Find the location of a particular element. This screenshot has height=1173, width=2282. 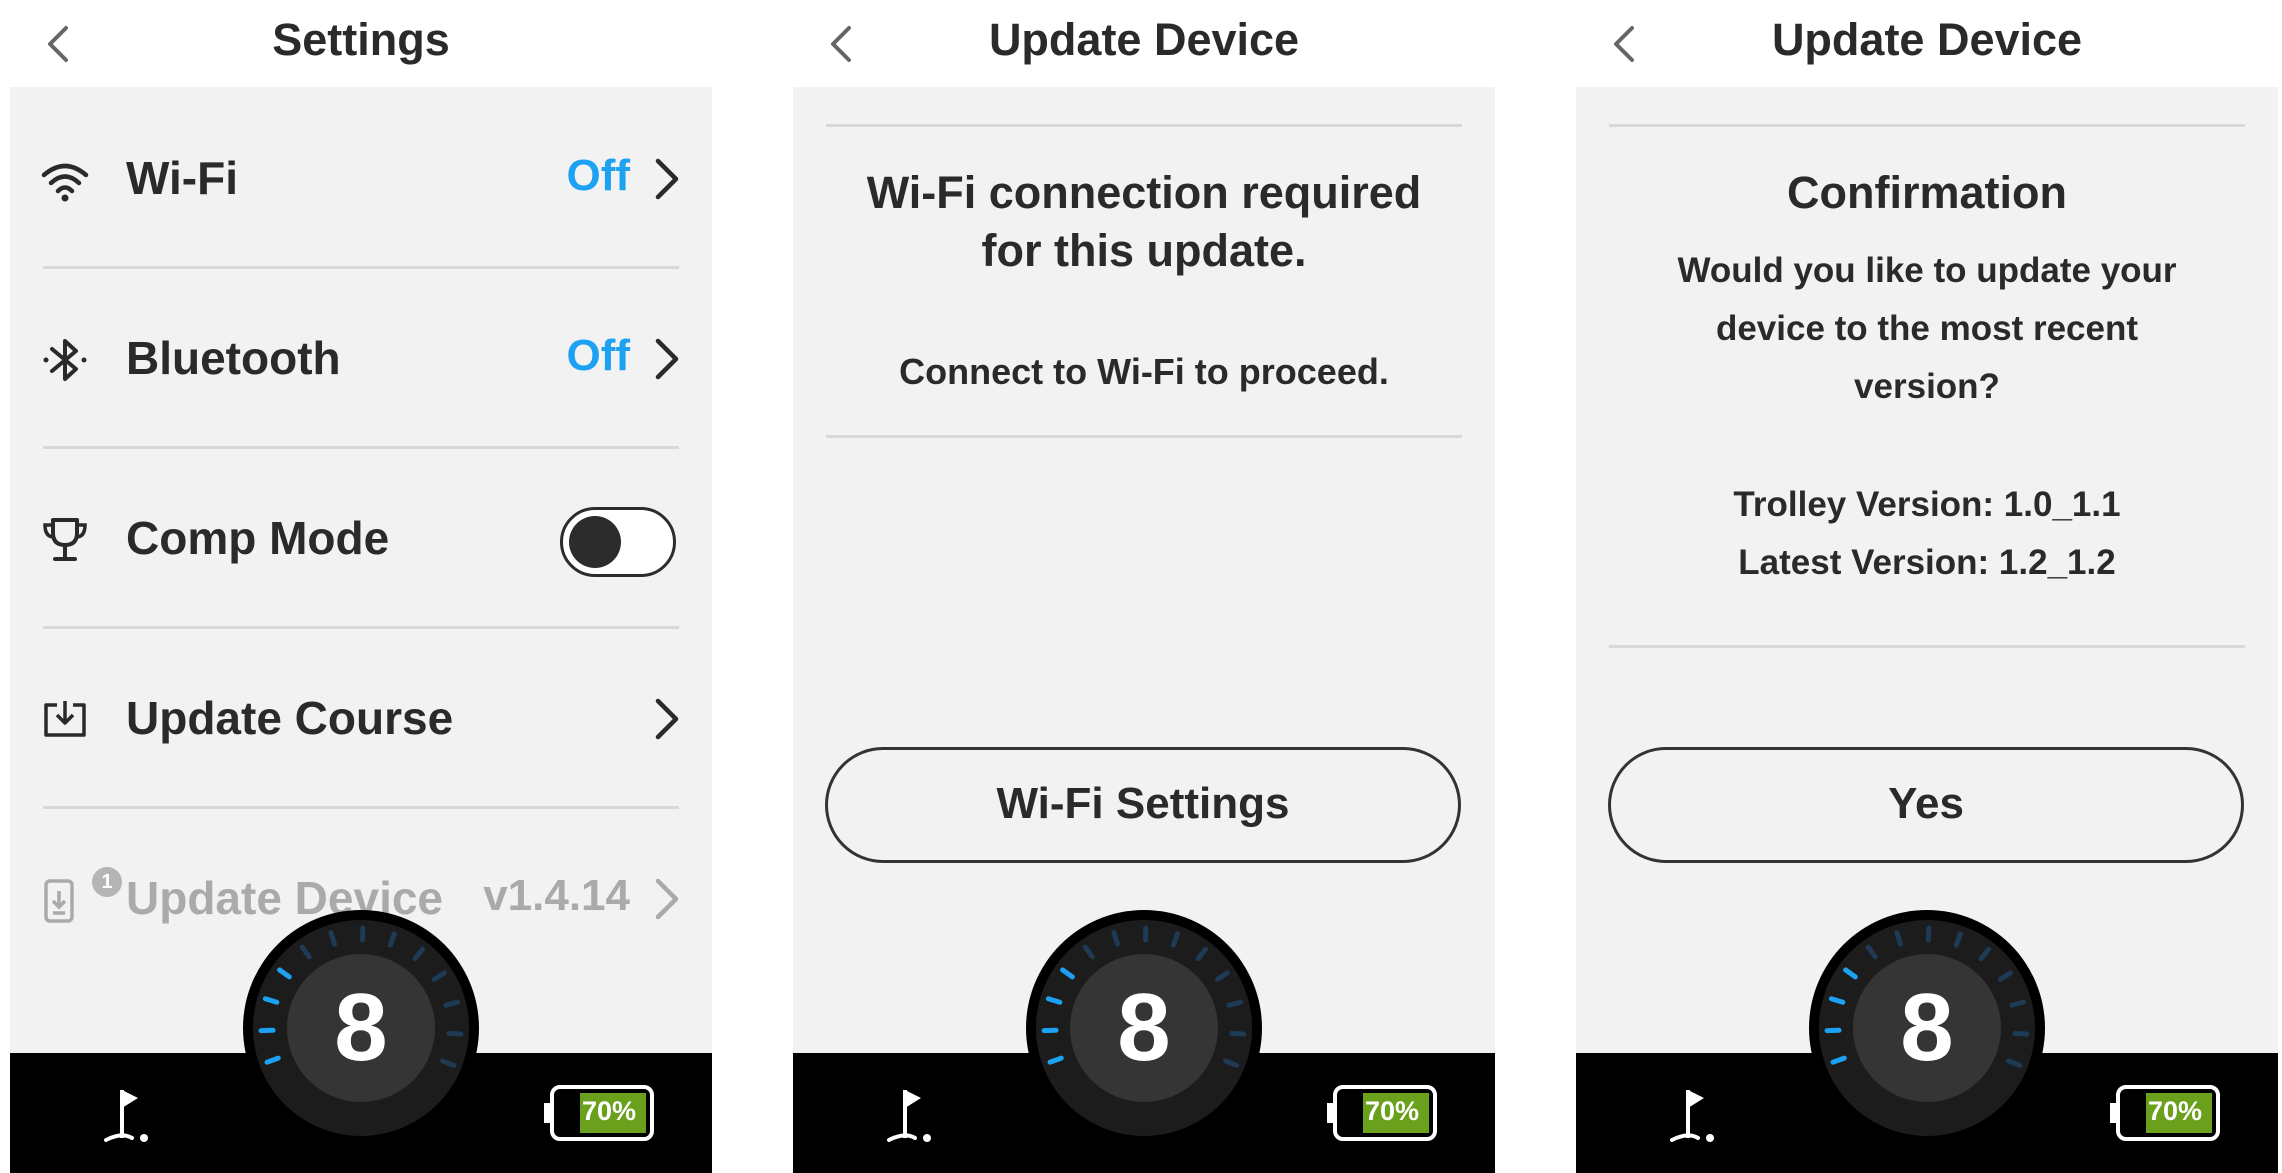

wifi-icon is located at coordinates (65, 182).